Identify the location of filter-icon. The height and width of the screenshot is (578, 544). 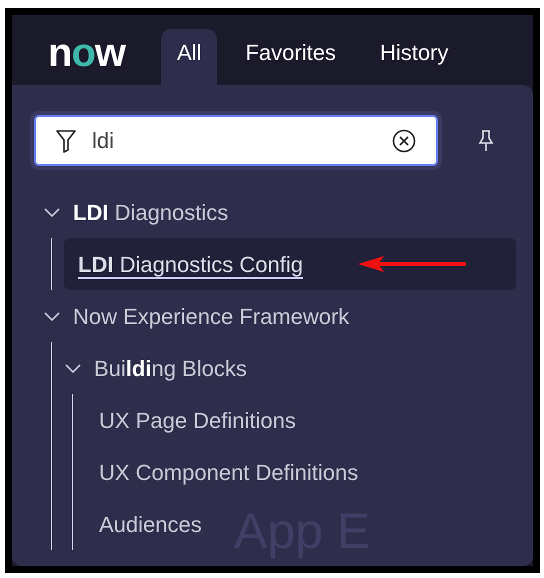
(66, 140).